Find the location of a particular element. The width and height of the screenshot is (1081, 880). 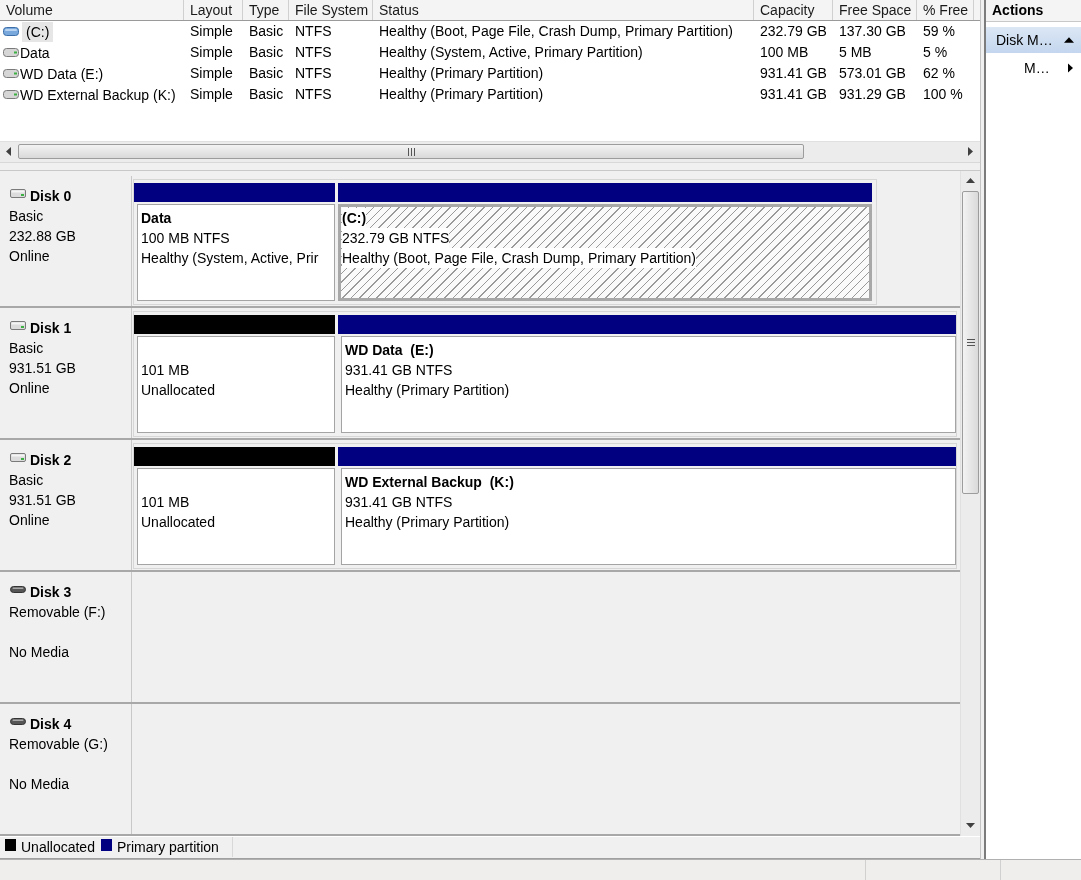

column-header: Free Space is located at coordinates (875, 10).